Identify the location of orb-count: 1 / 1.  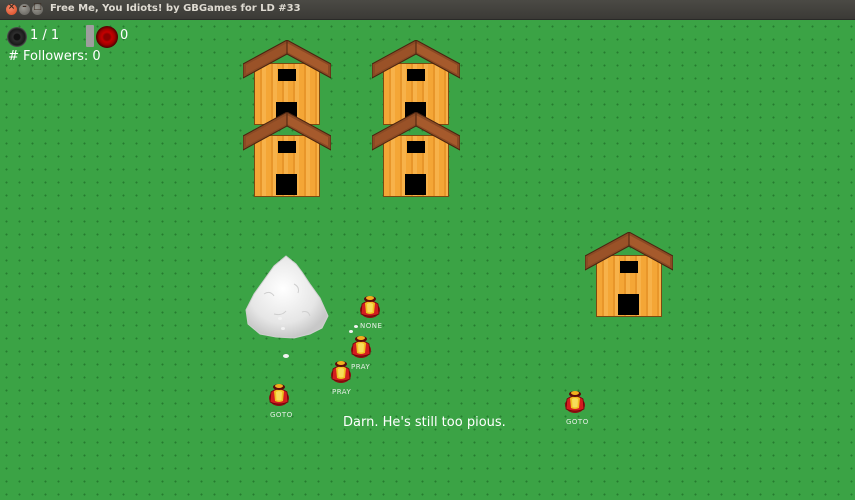
(45, 35).